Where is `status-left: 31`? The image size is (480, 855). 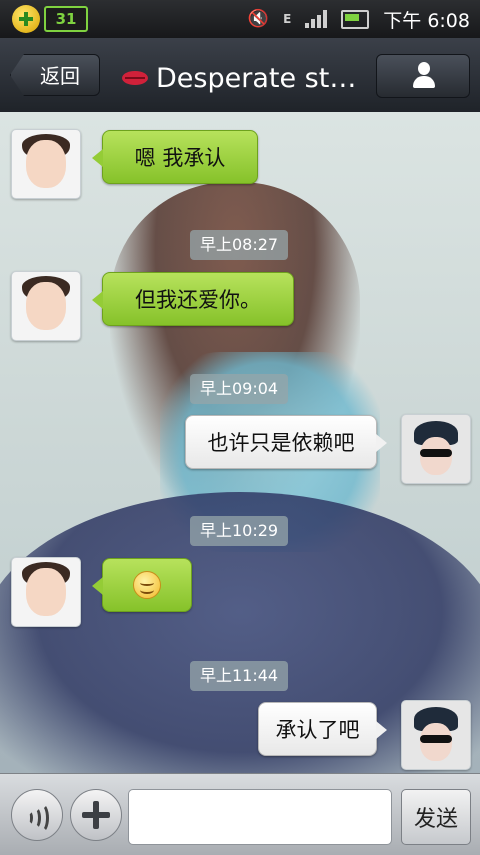
status-left: 31 is located at coordinates (50, 19).